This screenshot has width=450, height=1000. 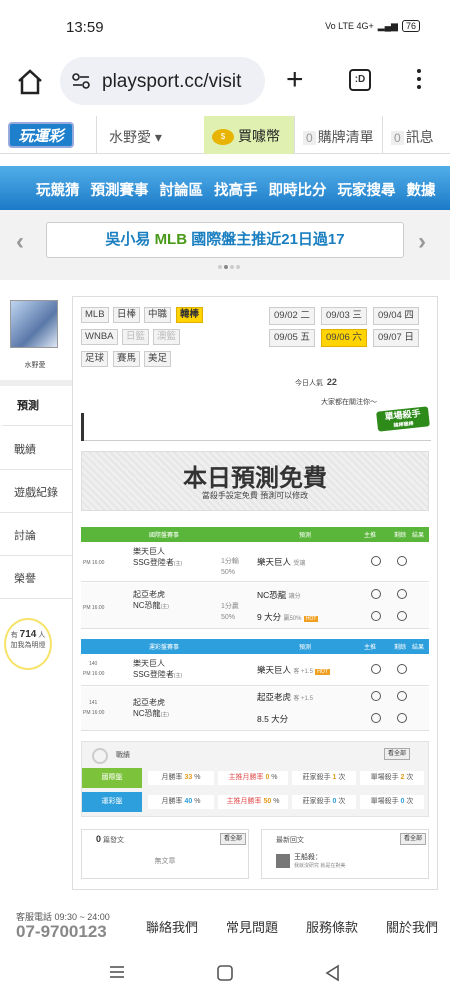 I want to click on back-icon, so click(x=333, y=973).